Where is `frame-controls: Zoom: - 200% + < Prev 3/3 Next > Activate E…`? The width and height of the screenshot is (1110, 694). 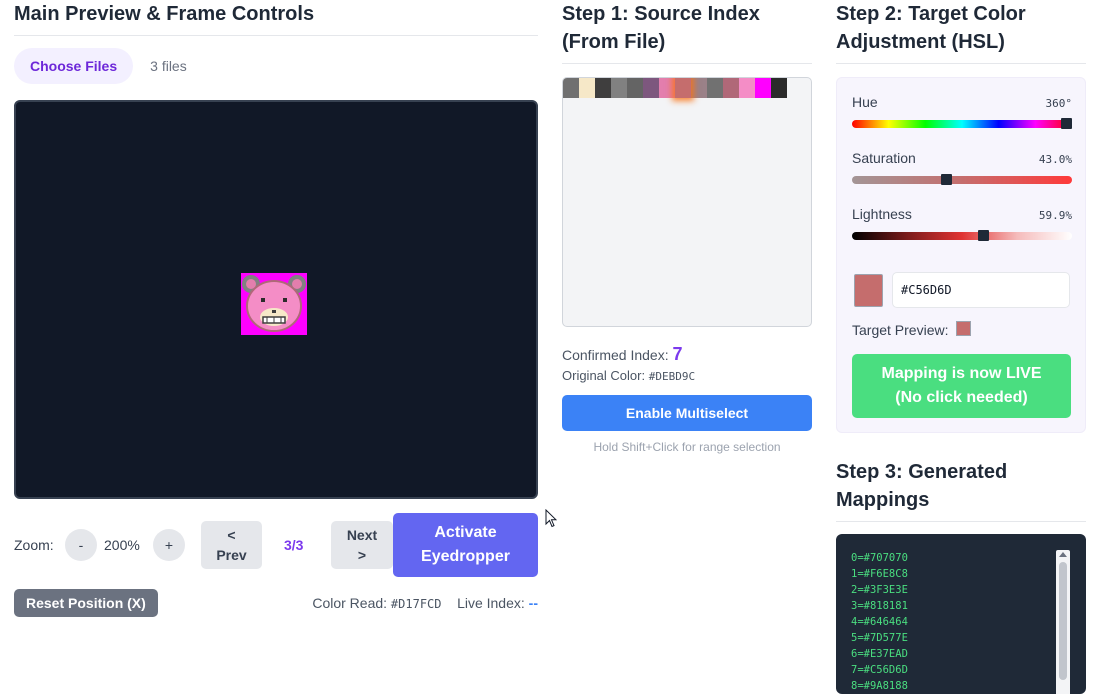 frame-controls: Zoom: - 200% + < Prev 3/3 Next > Activate E… is located at coordinates (276, 545).